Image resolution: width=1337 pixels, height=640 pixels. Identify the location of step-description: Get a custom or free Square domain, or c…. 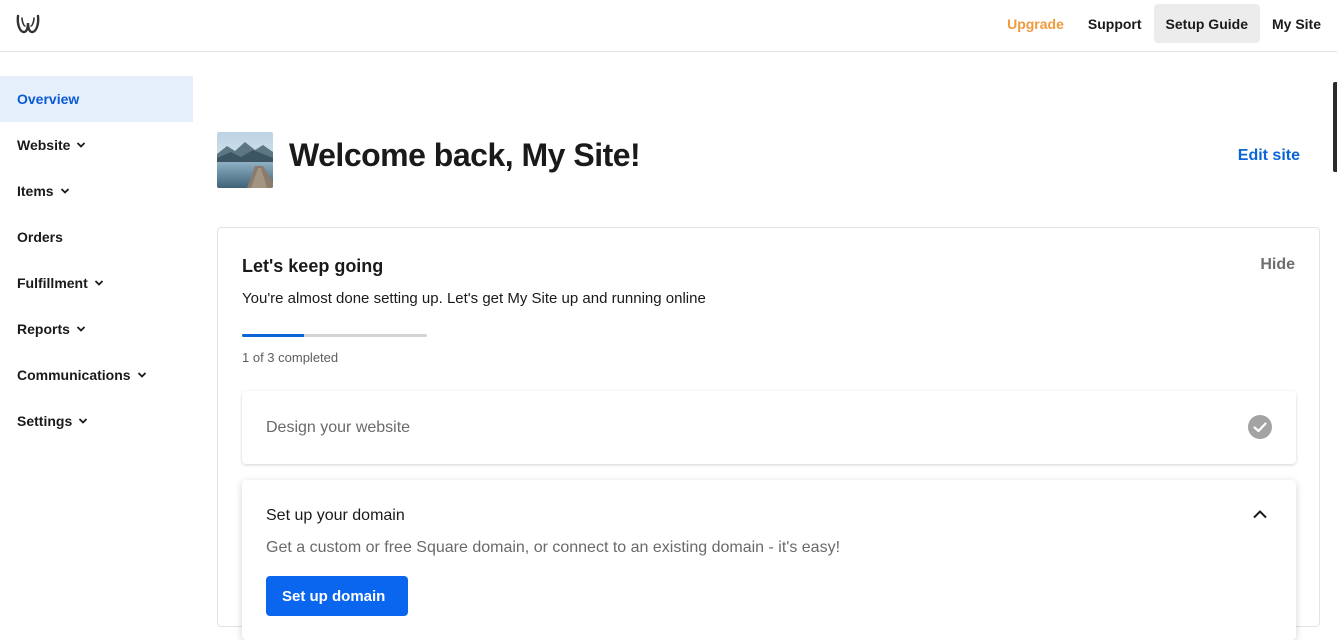
(553, 547).